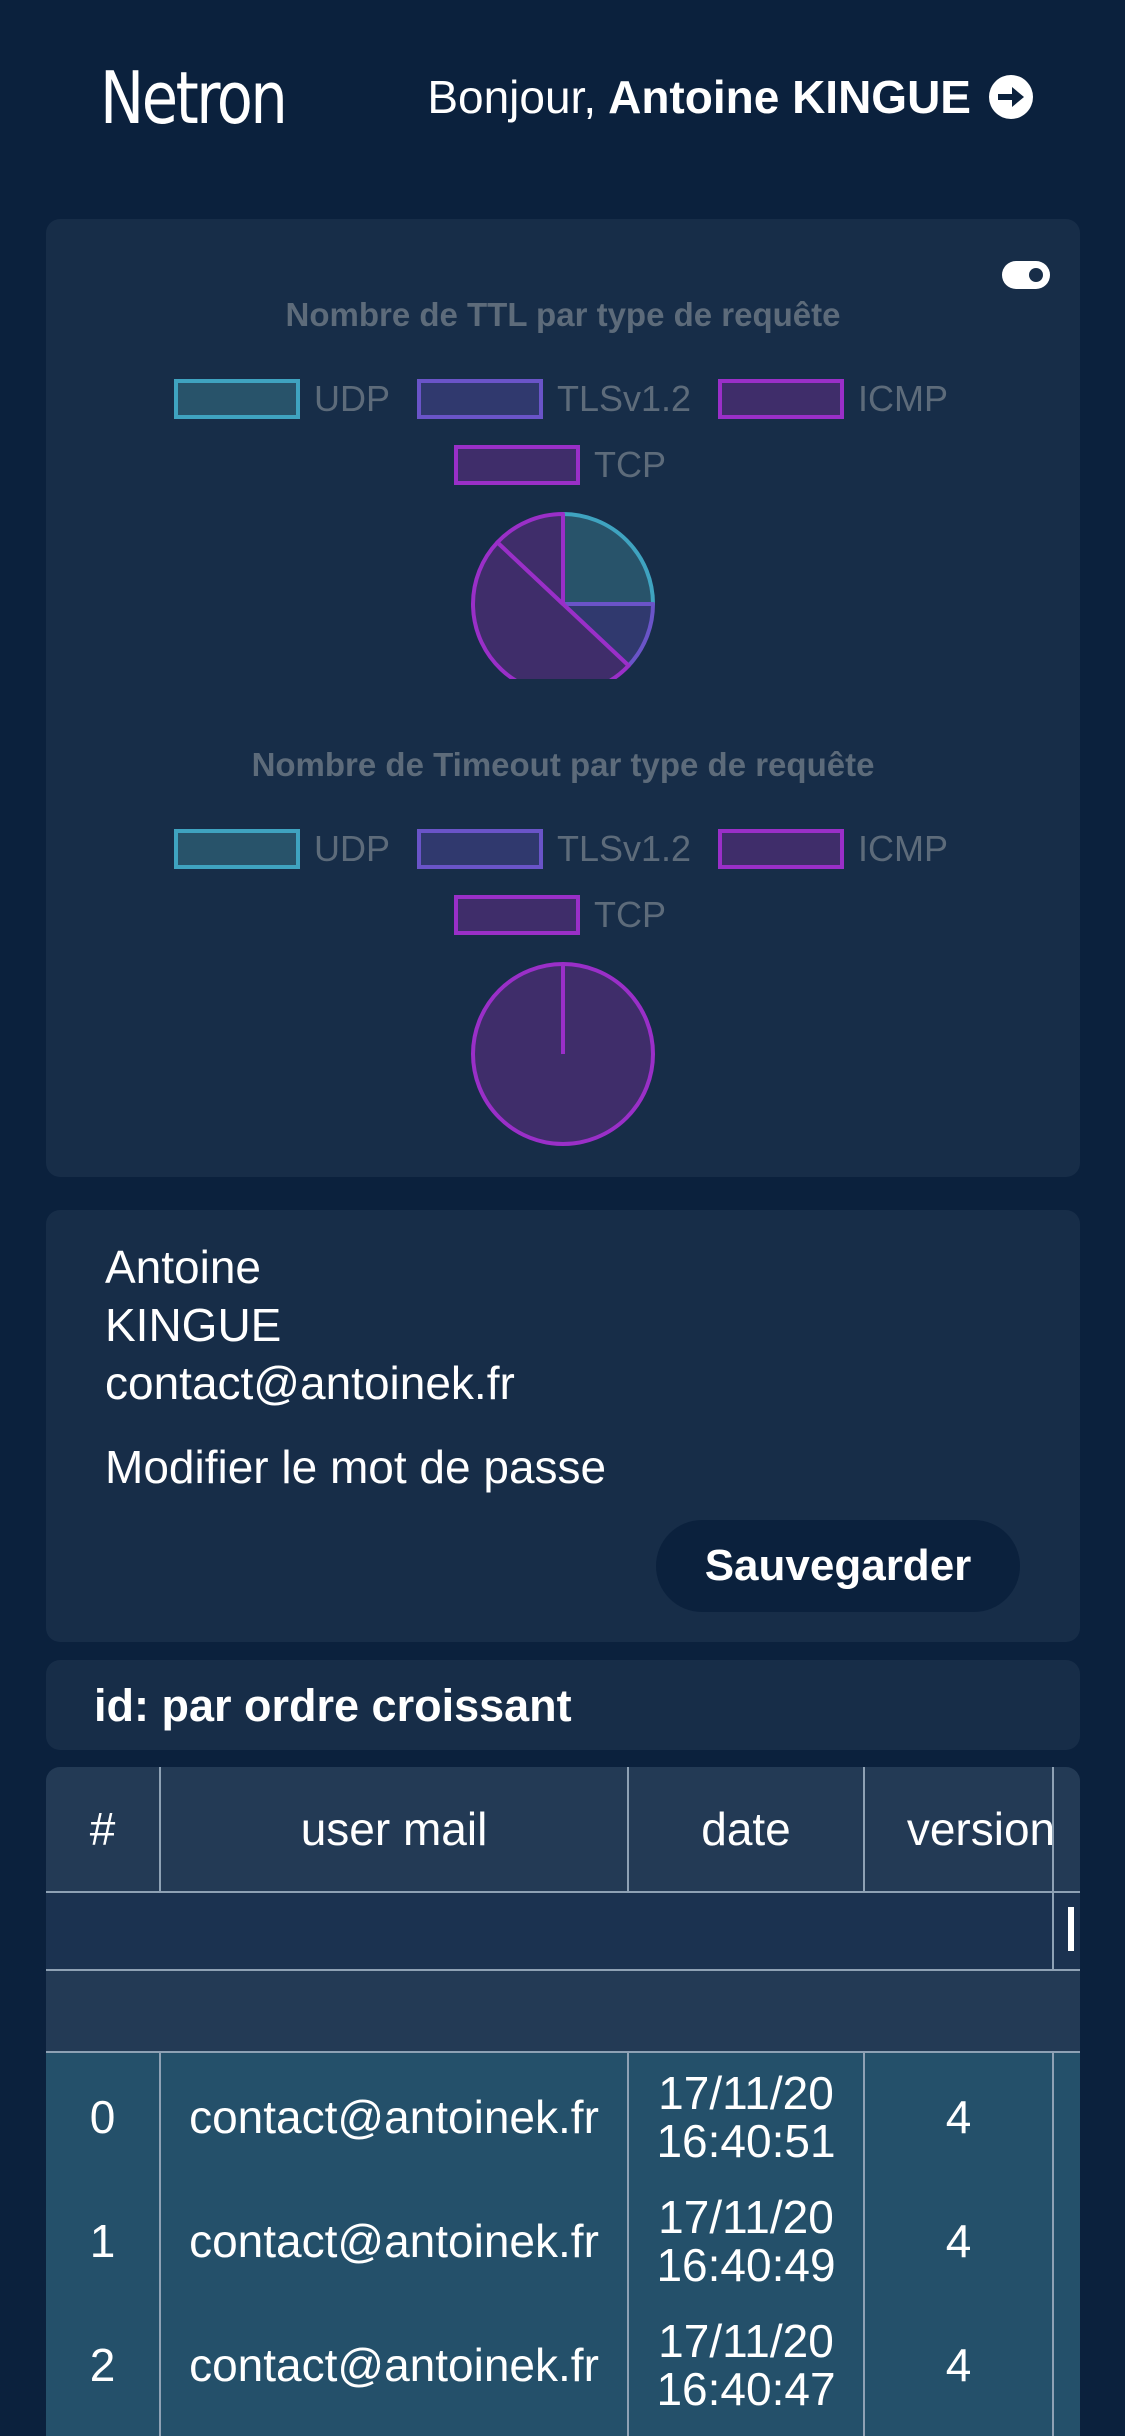  I want to click on table-cell-id: 2, so click(102, 2365).